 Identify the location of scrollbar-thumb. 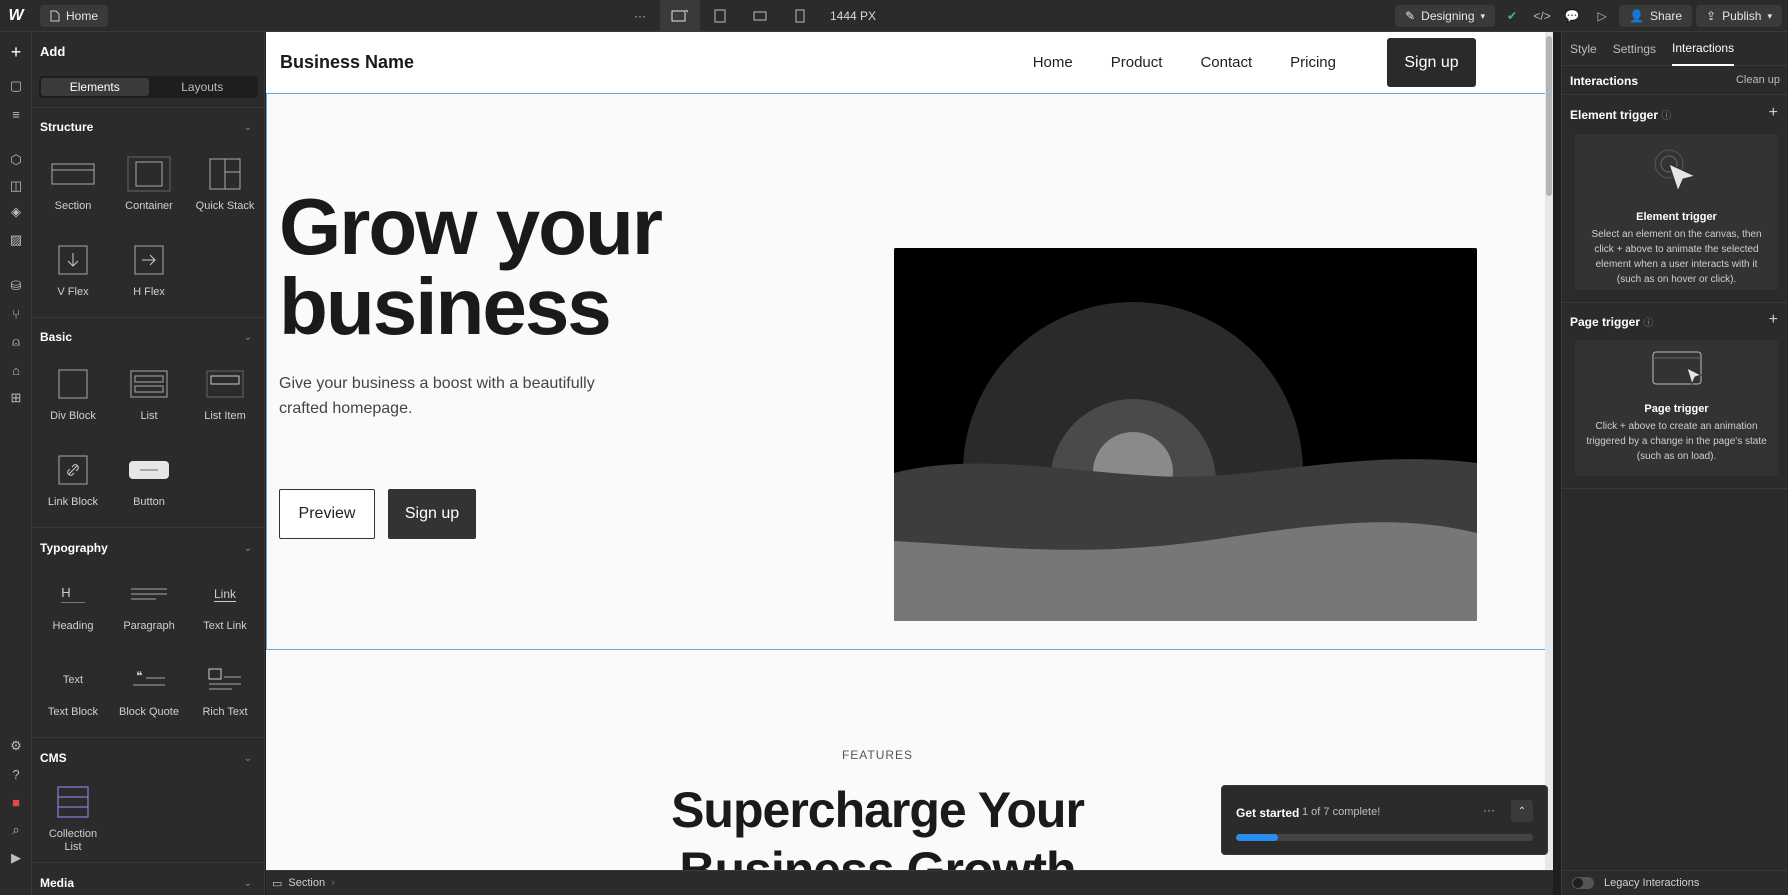
(1549, 116).